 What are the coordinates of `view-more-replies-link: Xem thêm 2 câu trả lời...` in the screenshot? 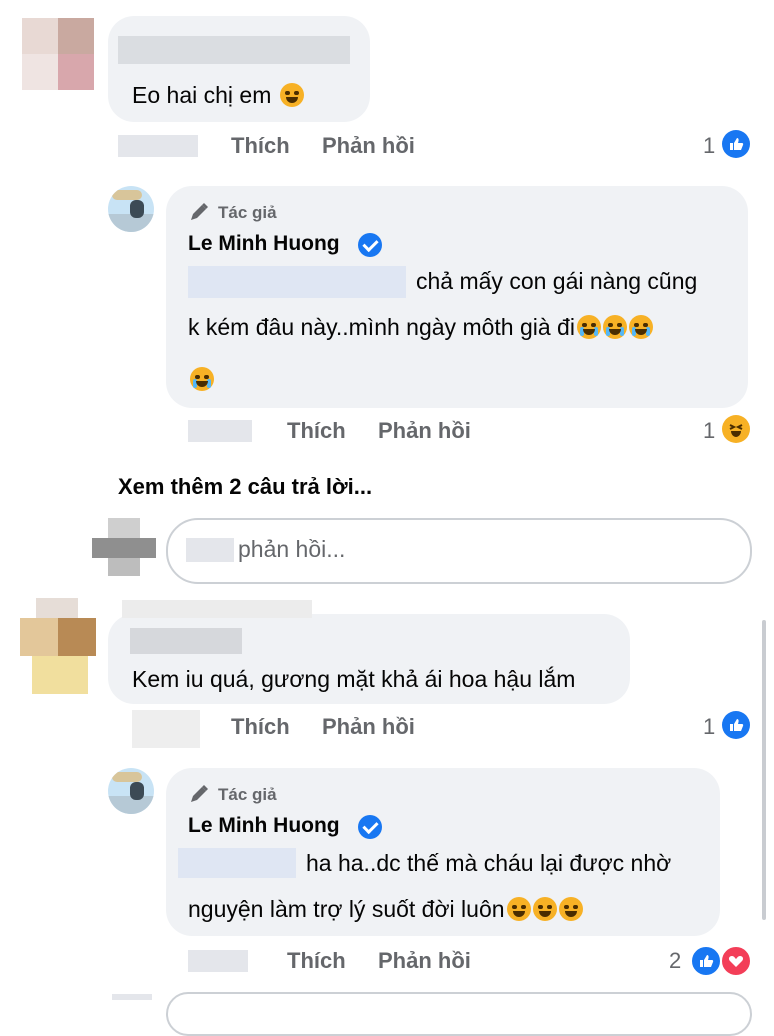 It's located at (245, 487).